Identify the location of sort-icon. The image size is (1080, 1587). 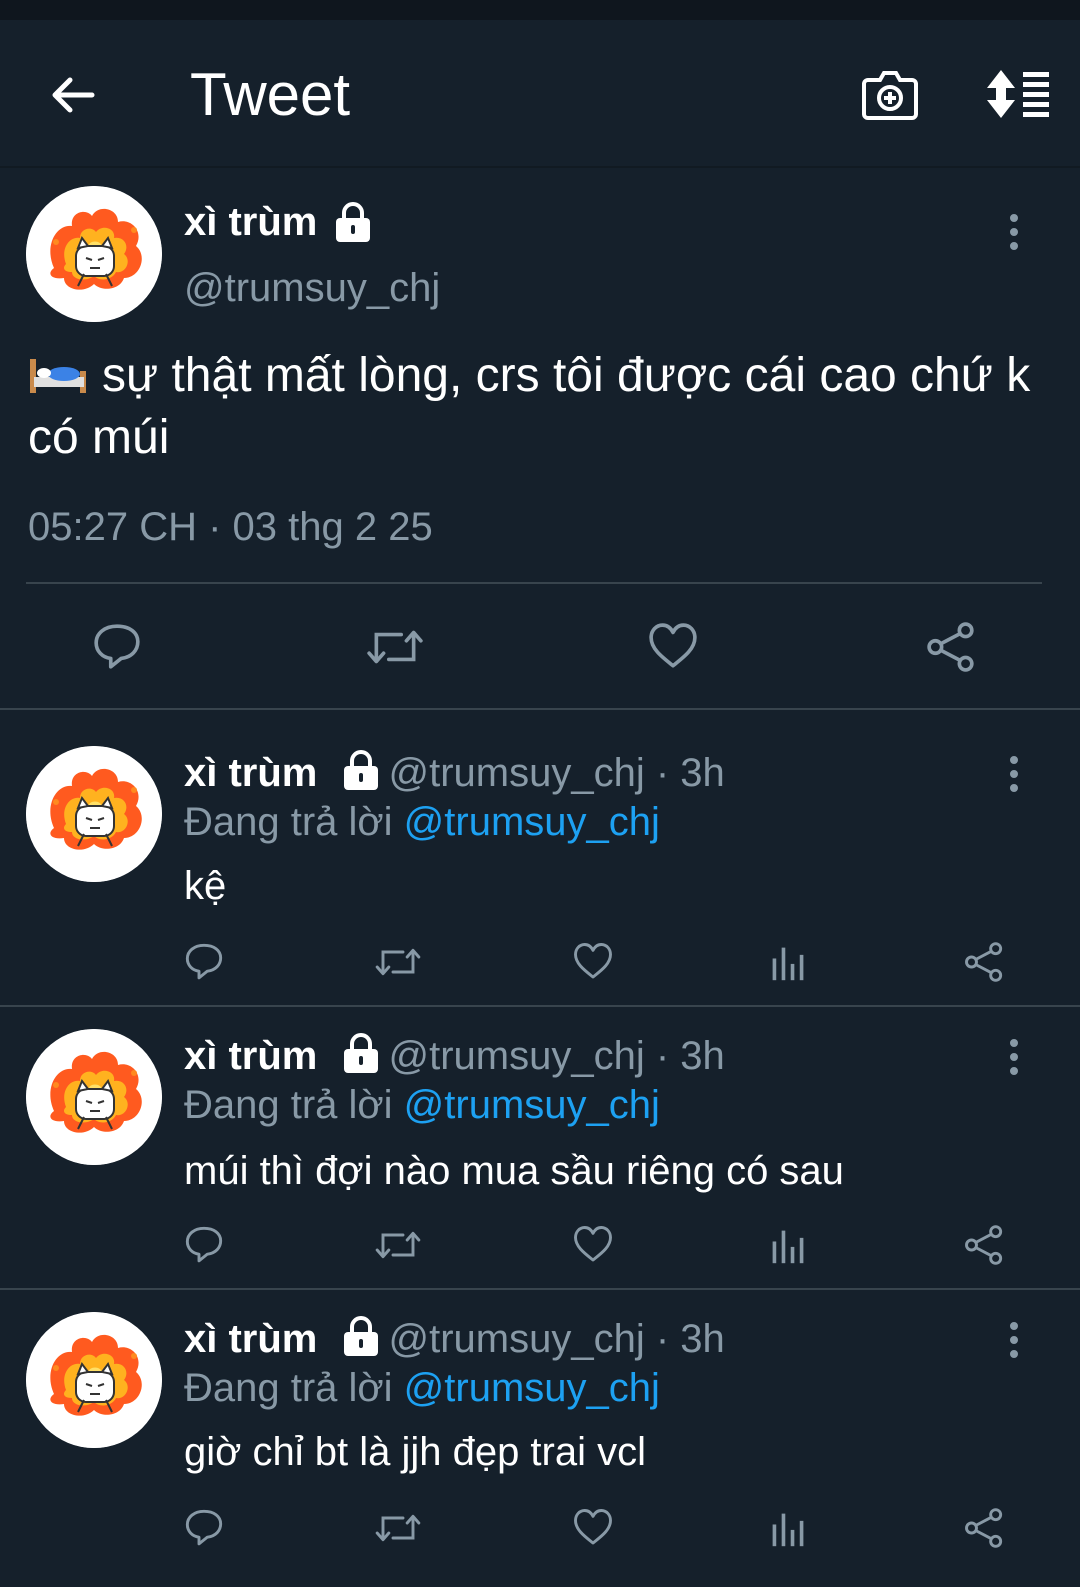
(1018, 94).